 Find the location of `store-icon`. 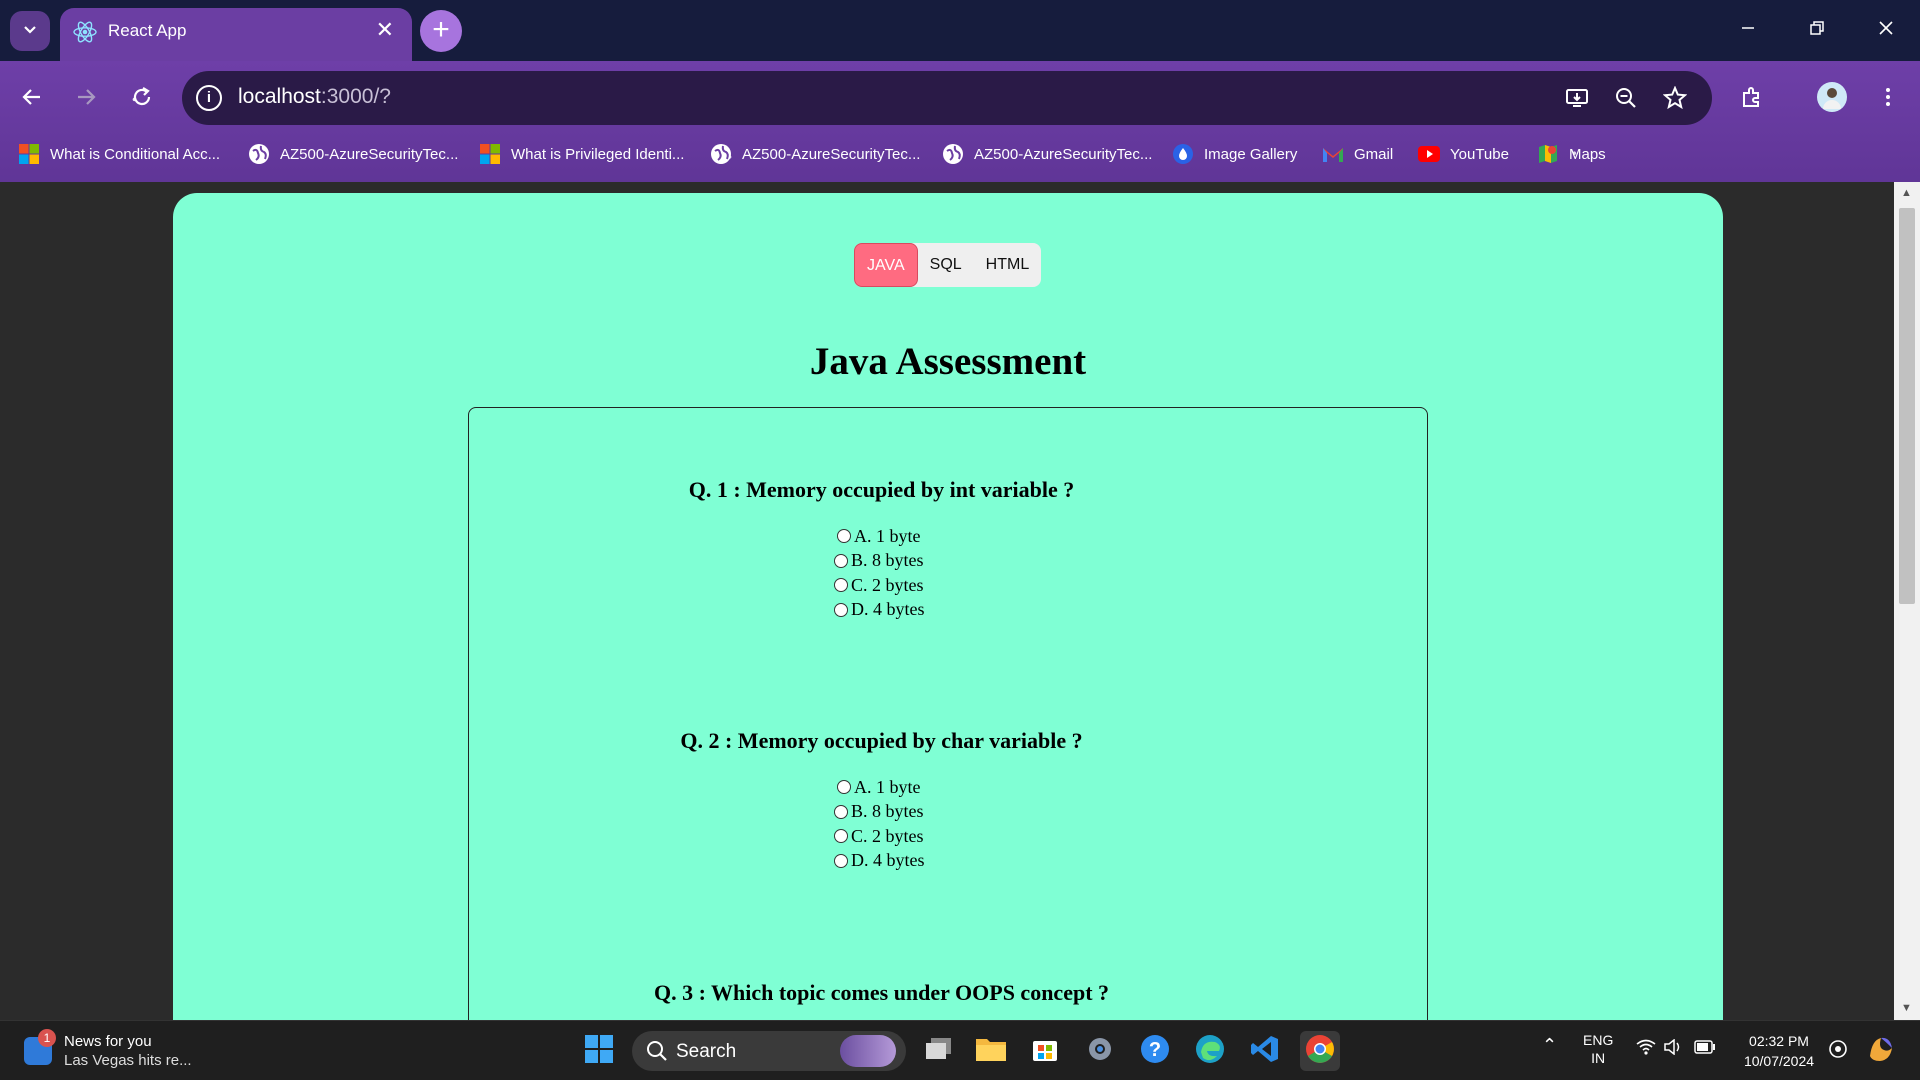

store-icon is located at coordinates (1045, 1051).